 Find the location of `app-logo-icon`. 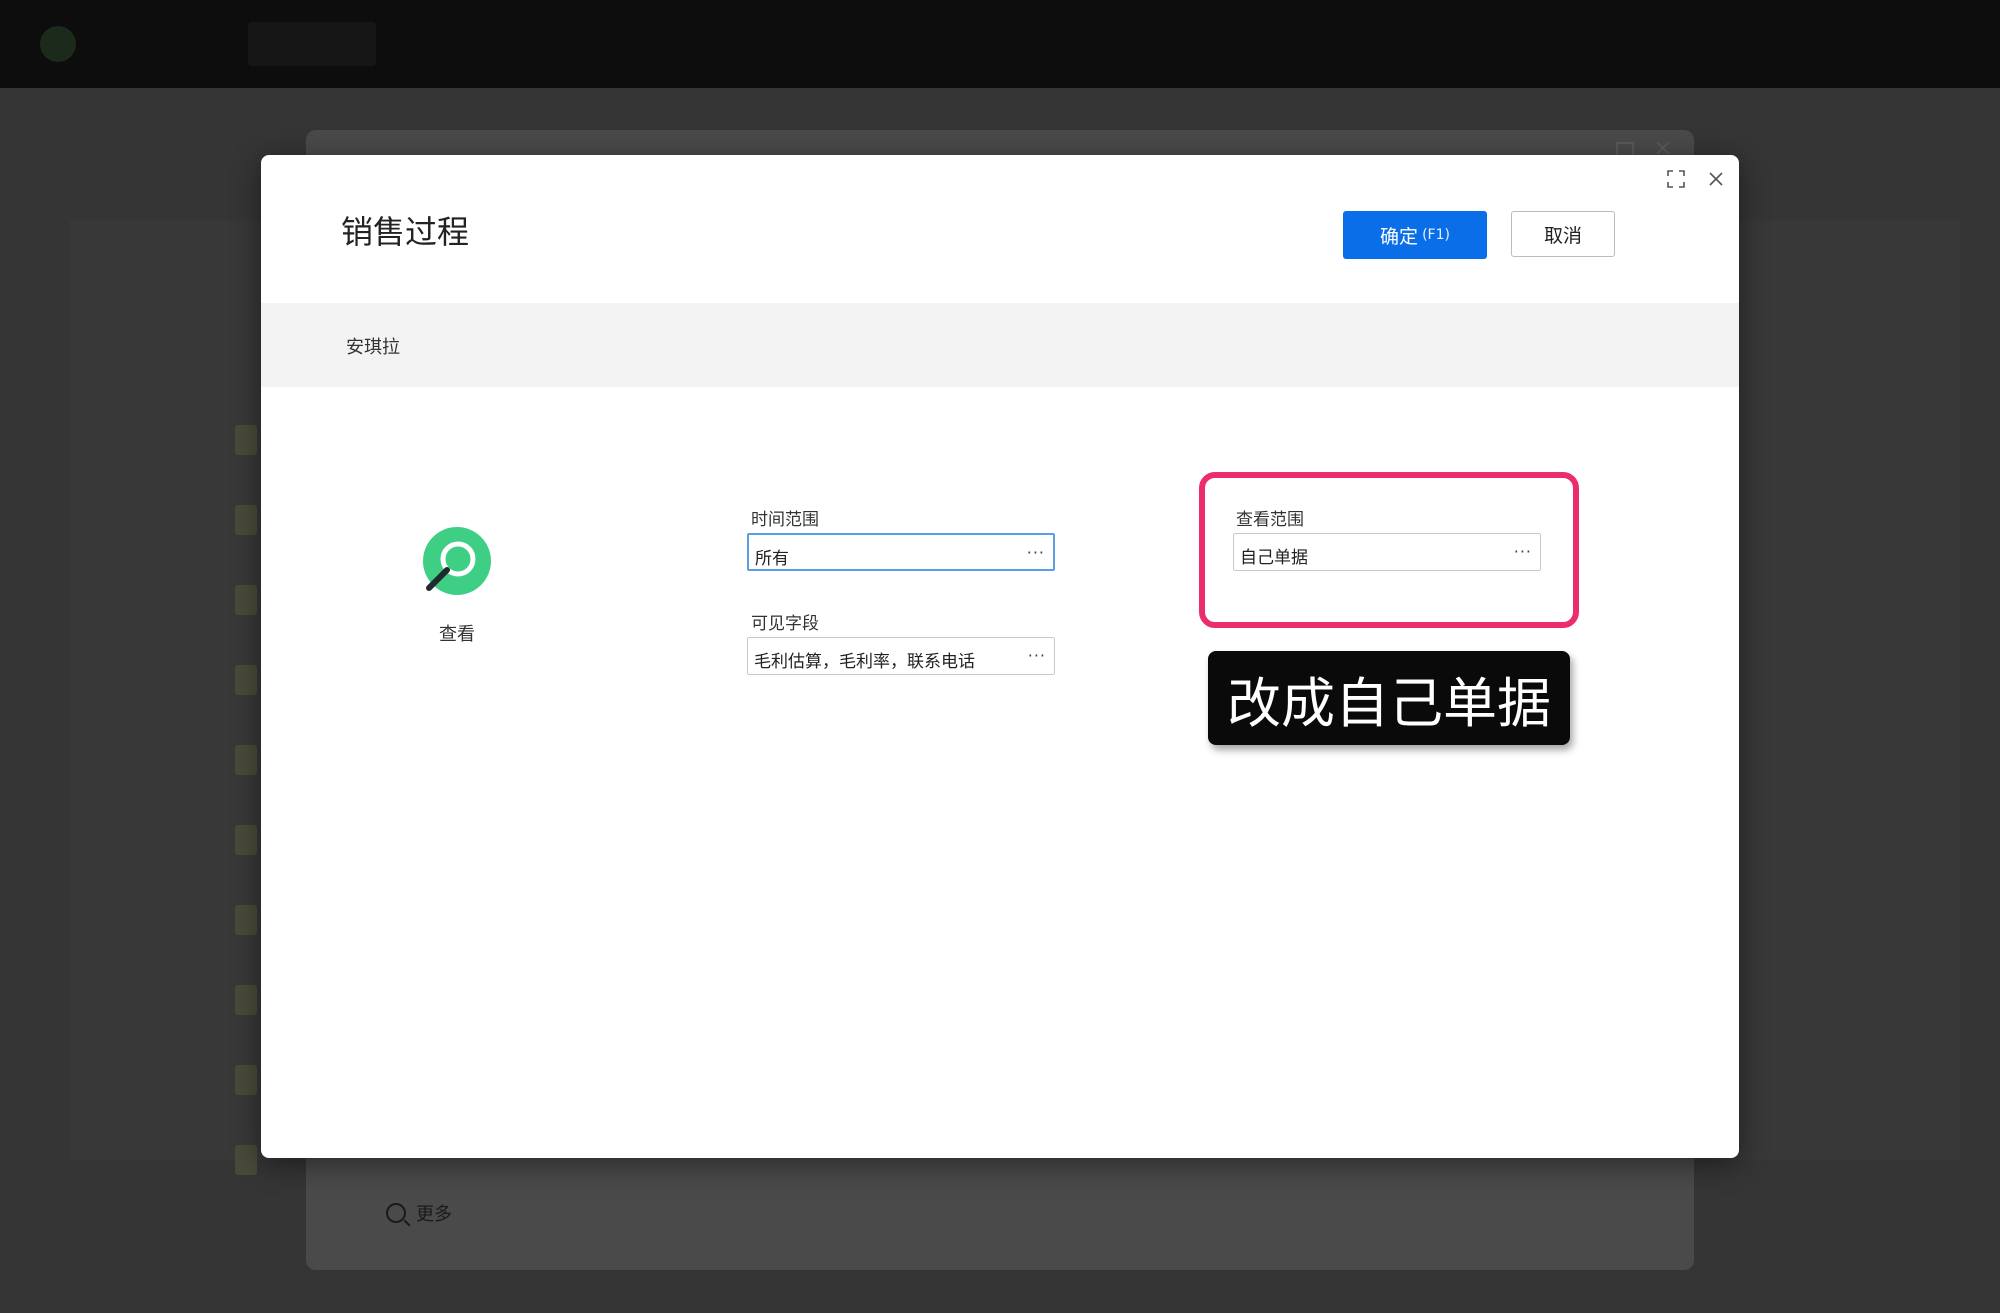

app-logo-icon is located at coordinates (58, 44).